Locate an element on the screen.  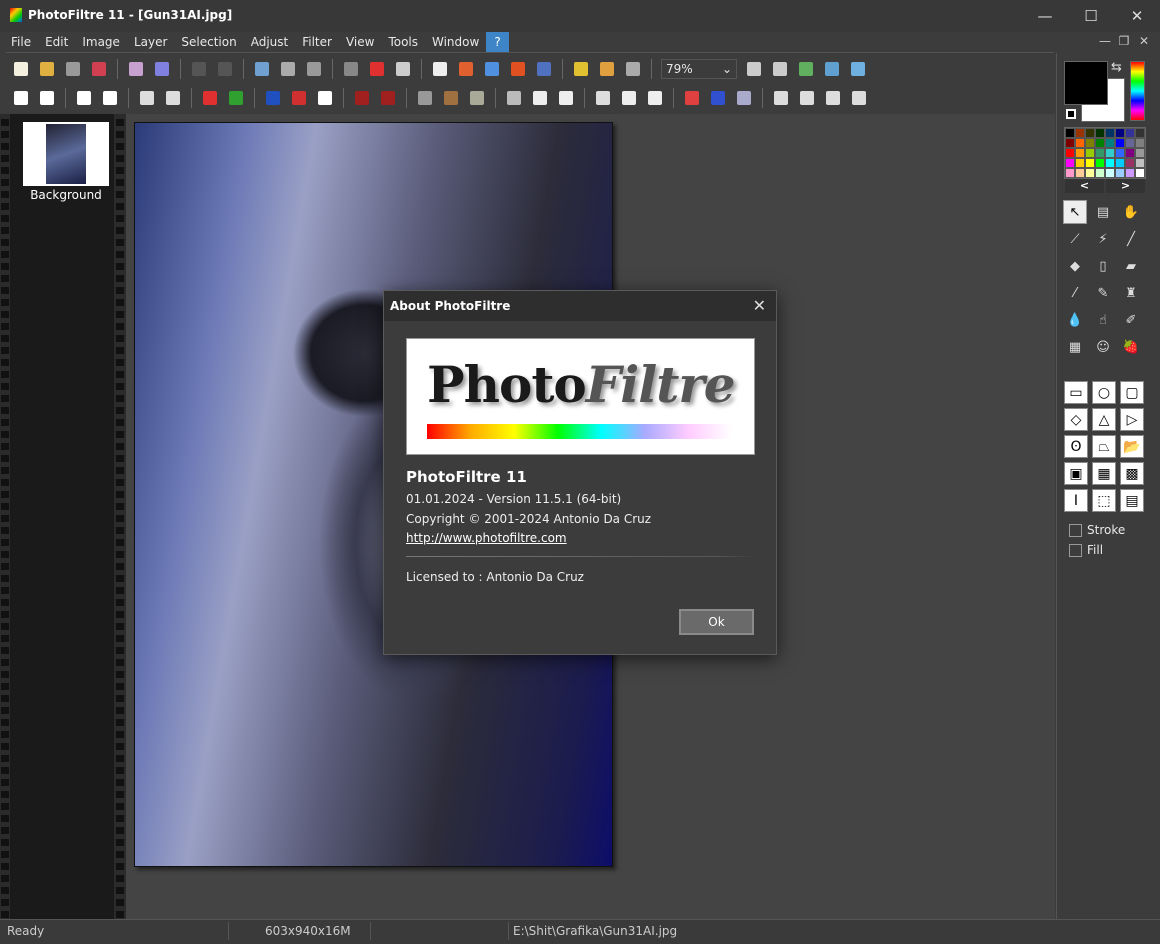
gamma-plus-button is located at coordinates (173, 98).